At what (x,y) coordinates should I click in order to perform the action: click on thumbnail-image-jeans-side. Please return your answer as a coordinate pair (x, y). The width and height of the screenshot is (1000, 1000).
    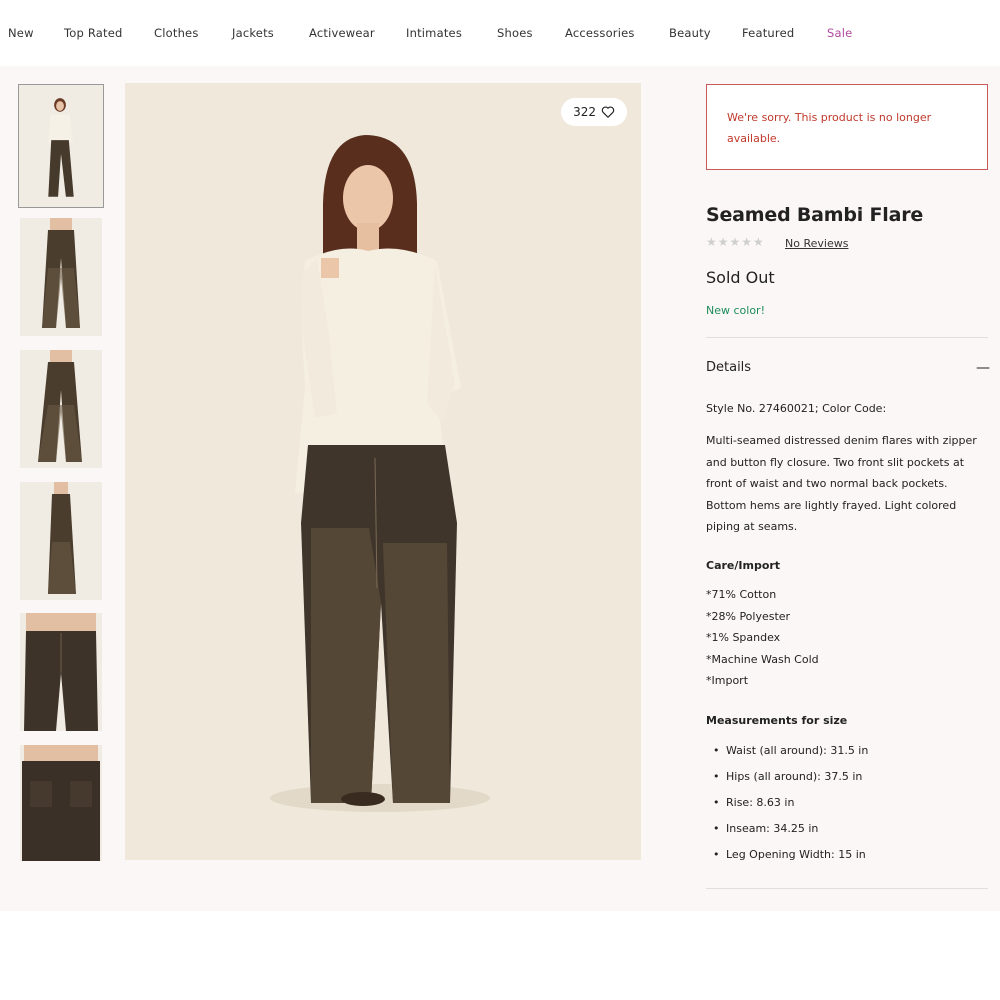
    Looking at the image, I should click on (61, 541).